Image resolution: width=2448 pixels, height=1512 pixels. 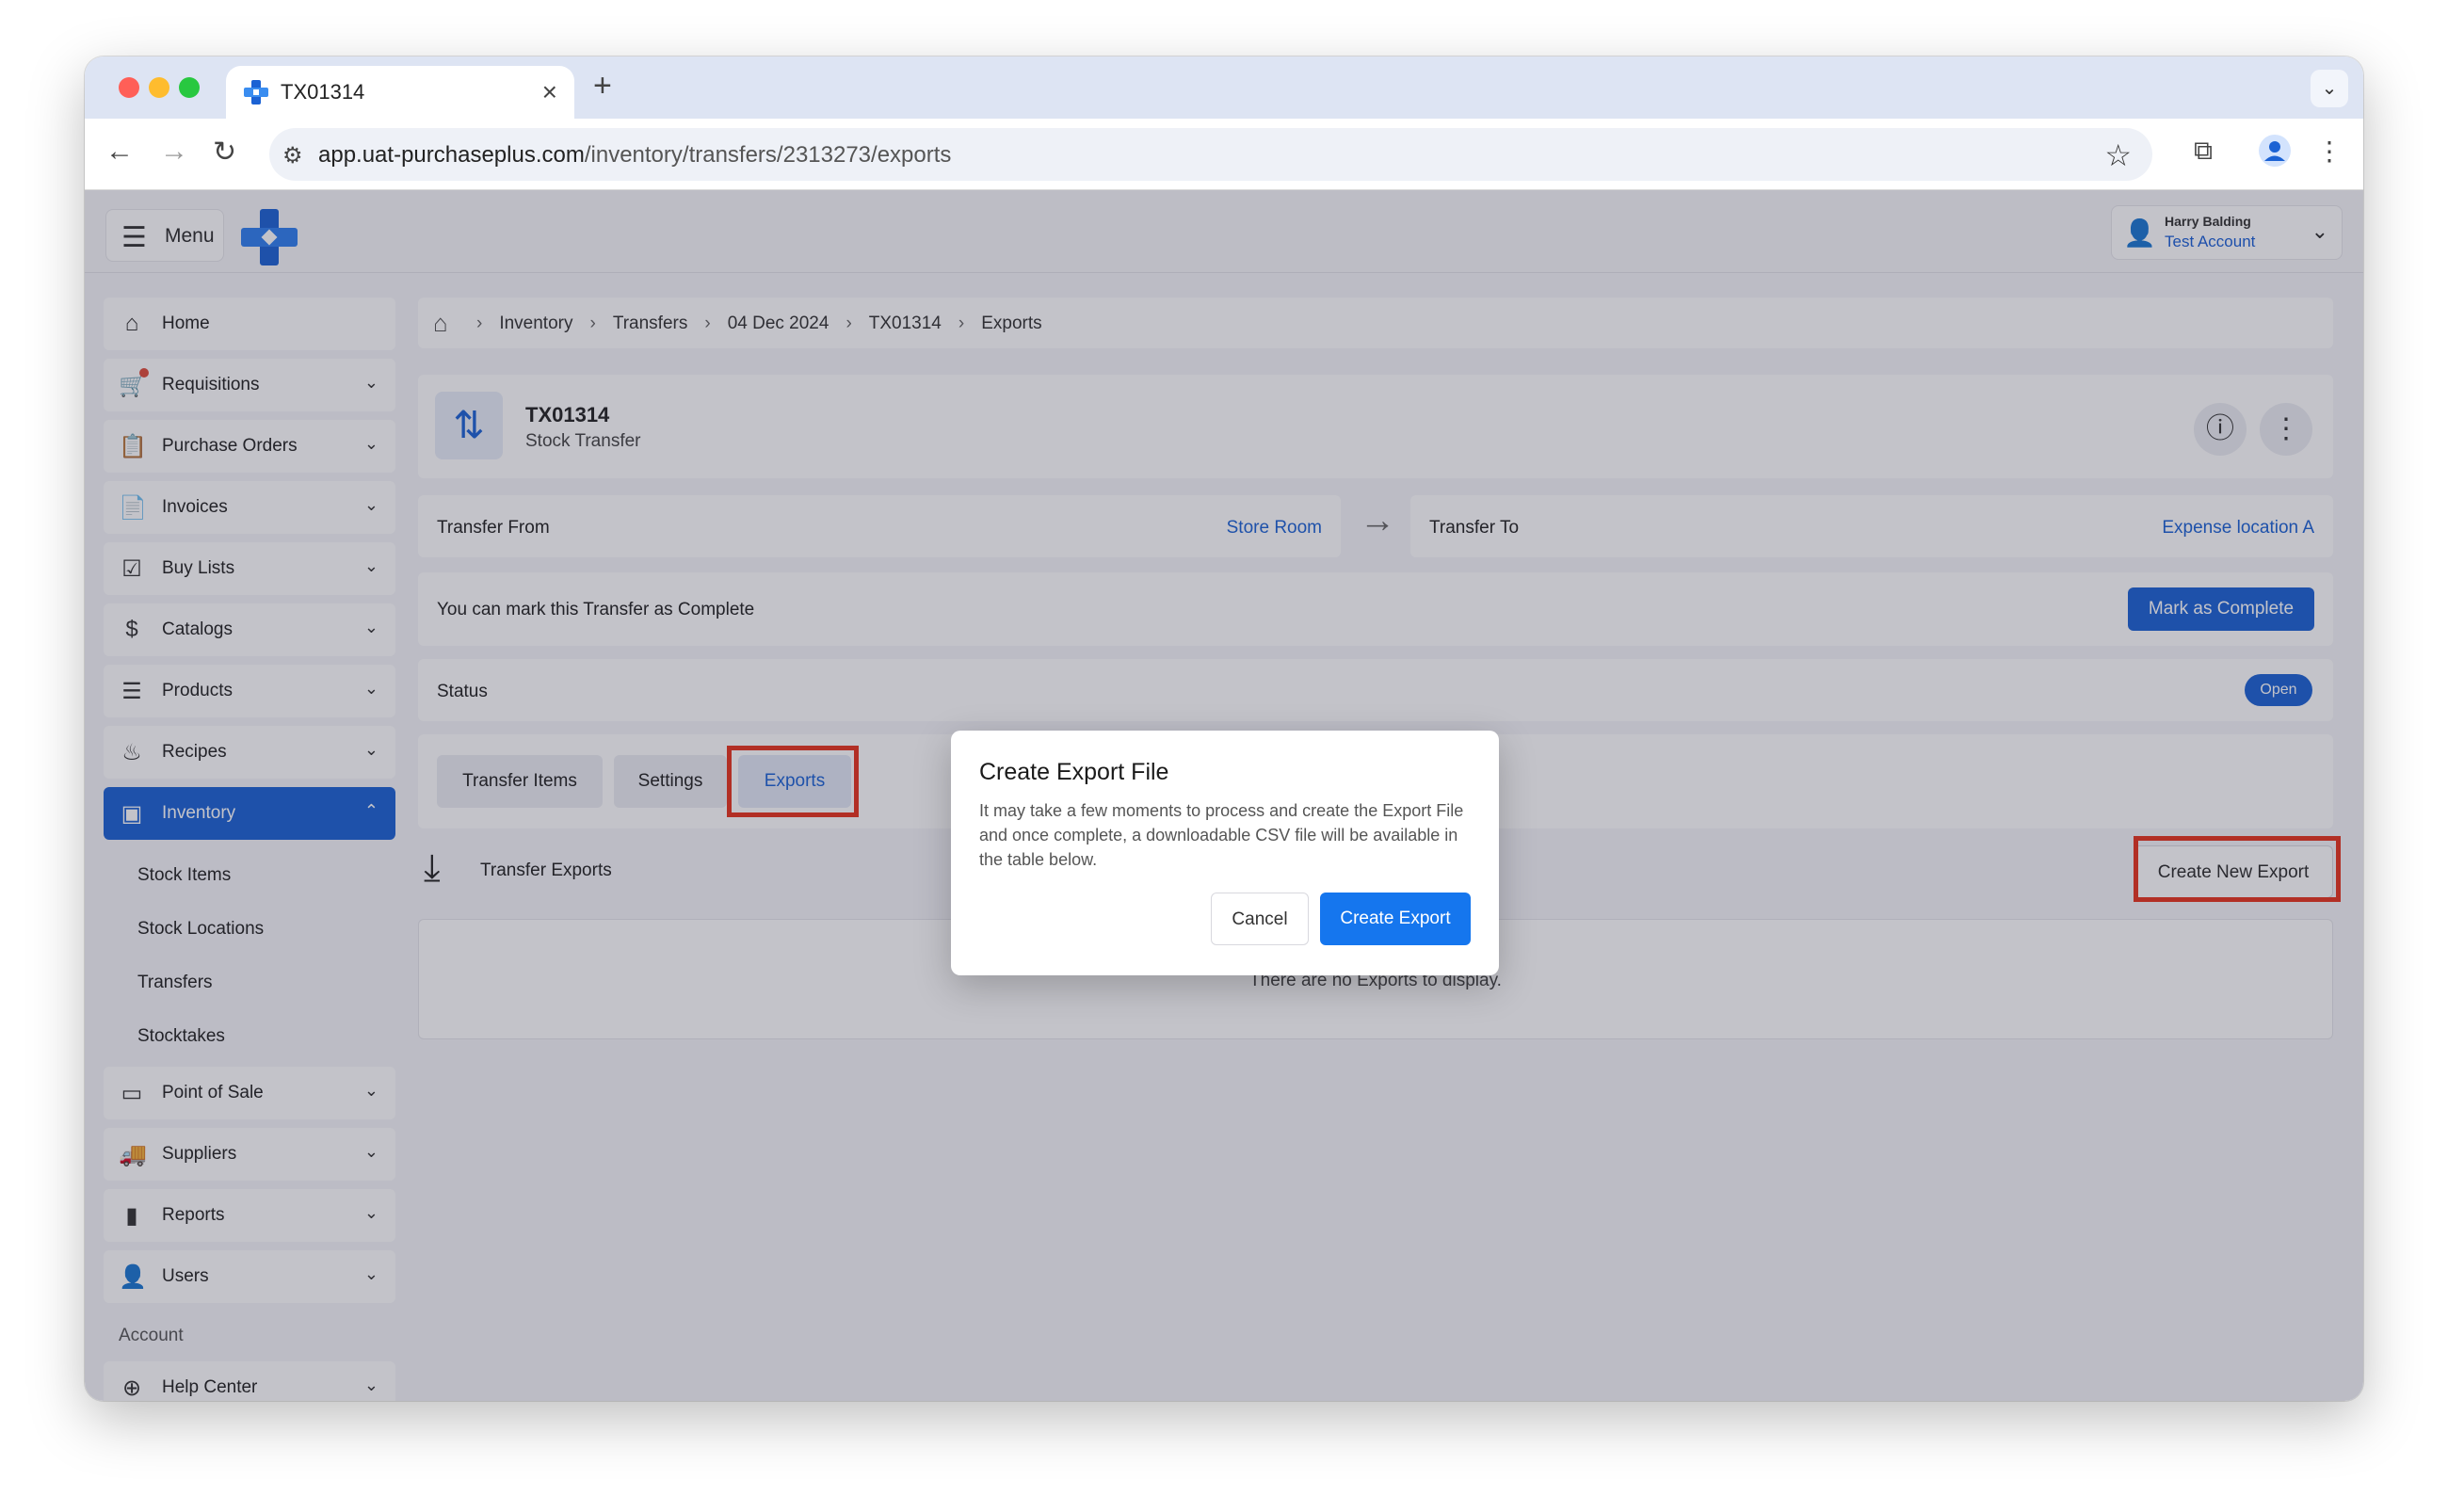 I want to click on dialog-title: Create Export File, so click(x=1074, y=772).